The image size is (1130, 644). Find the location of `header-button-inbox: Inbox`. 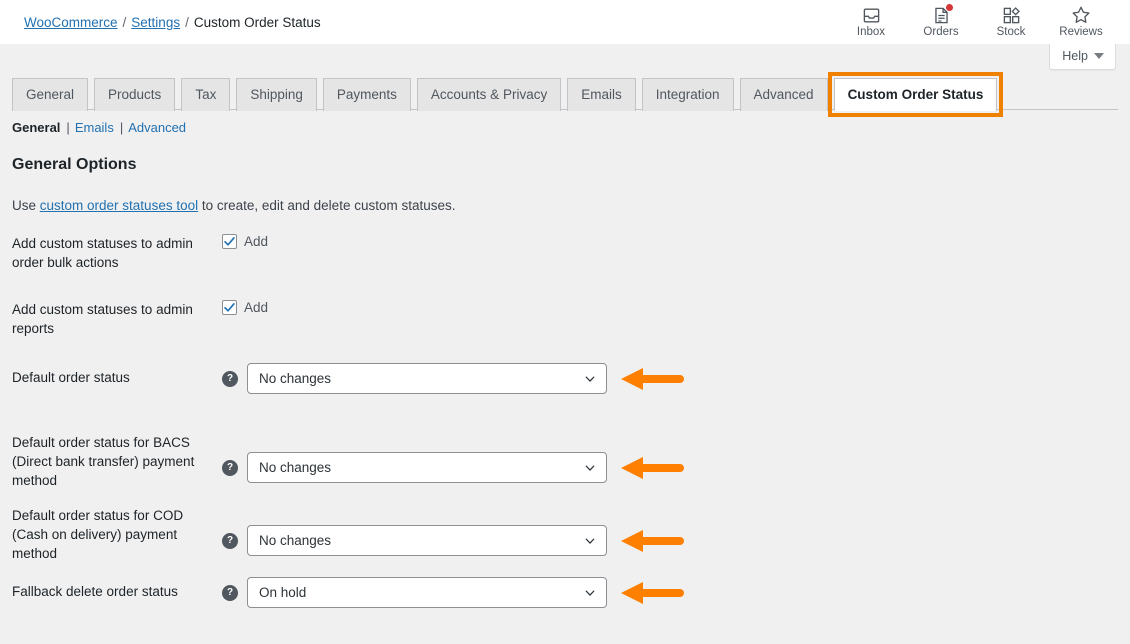

header-button-inbox: Inbox is located at coordinates (871, 22).